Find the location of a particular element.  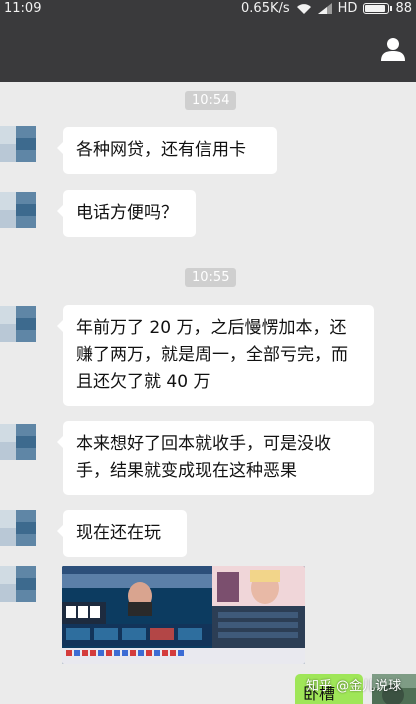

network-type: HD is located at coordinates (347, 8).